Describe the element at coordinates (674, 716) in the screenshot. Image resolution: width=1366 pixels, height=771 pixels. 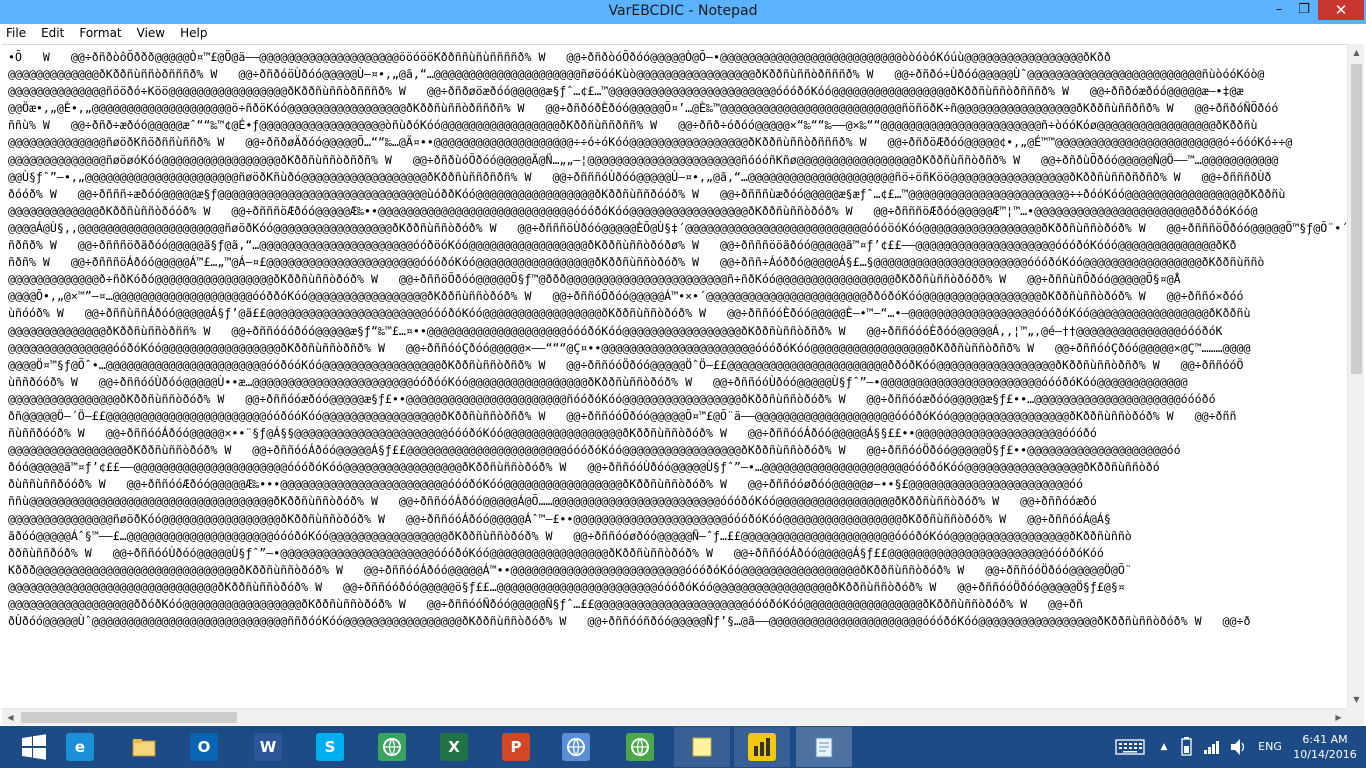
I see `horizontal-scrollbar: ◀ ▶` at that location.